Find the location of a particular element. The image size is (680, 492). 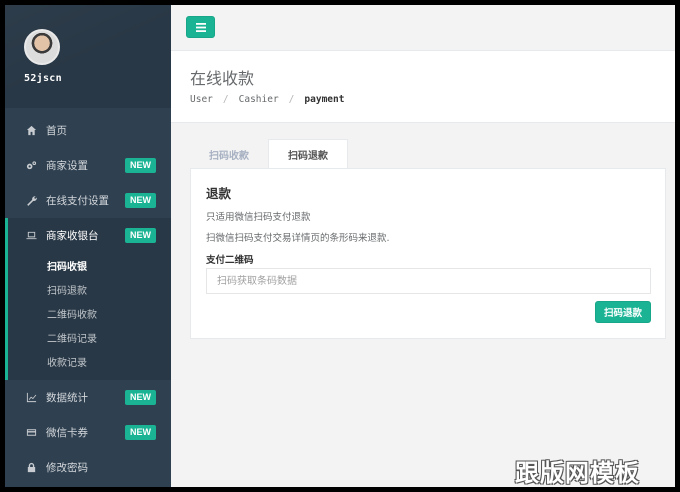

sidebar-item-label: 首页 is located at coordinates (56, 131).